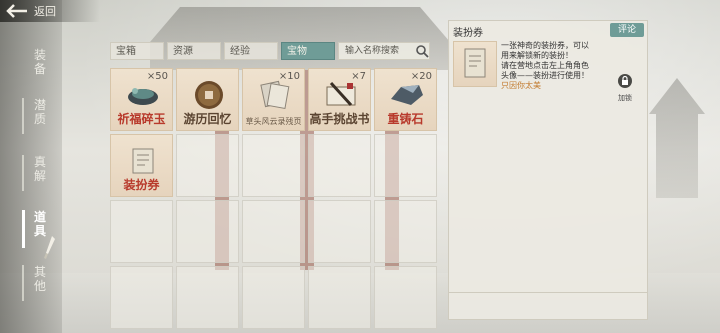 The image size is (720, 333). I want to click on inventory-item: ×7 高手挑战书, so click(339, 99).